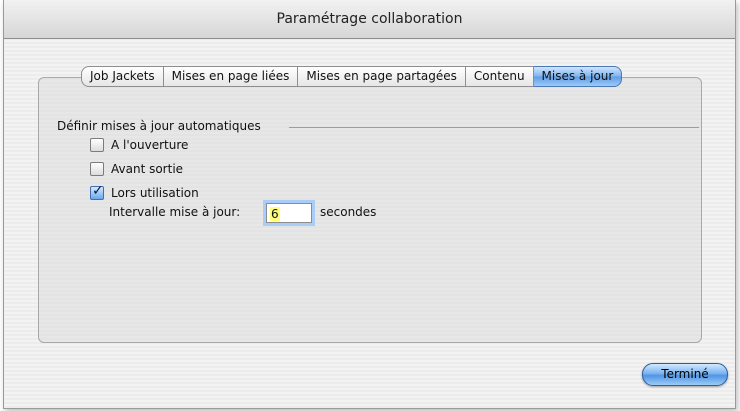  What do you see at coordinates (159, 126) in the screenshot?
I see `auto-update-group-label: Définir mises à jour automatiques` at bounding box center [159, 126].